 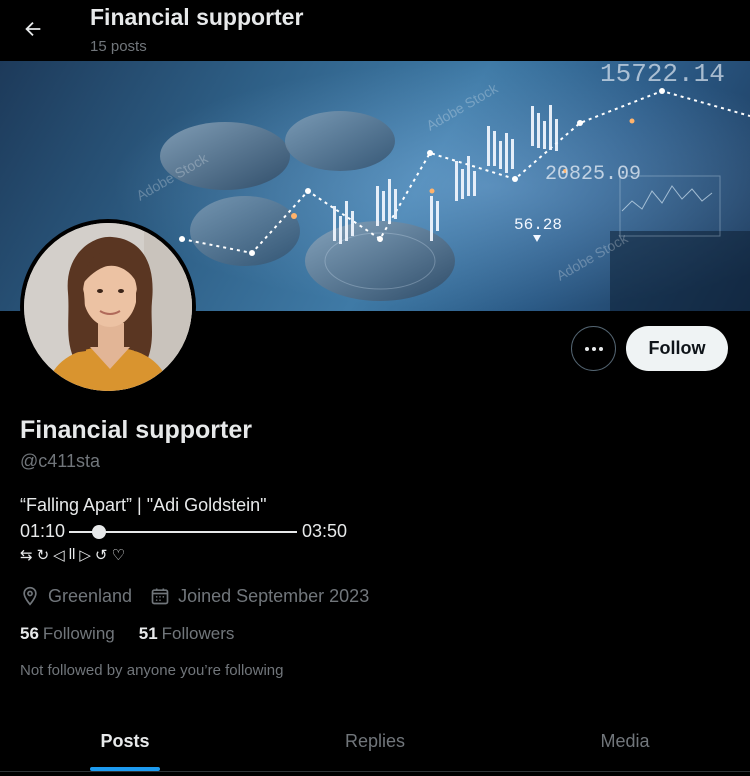 I want to click on bio-song-line: “Falling Apart” | "Adi Goldstein", so click(x=143, y=505).